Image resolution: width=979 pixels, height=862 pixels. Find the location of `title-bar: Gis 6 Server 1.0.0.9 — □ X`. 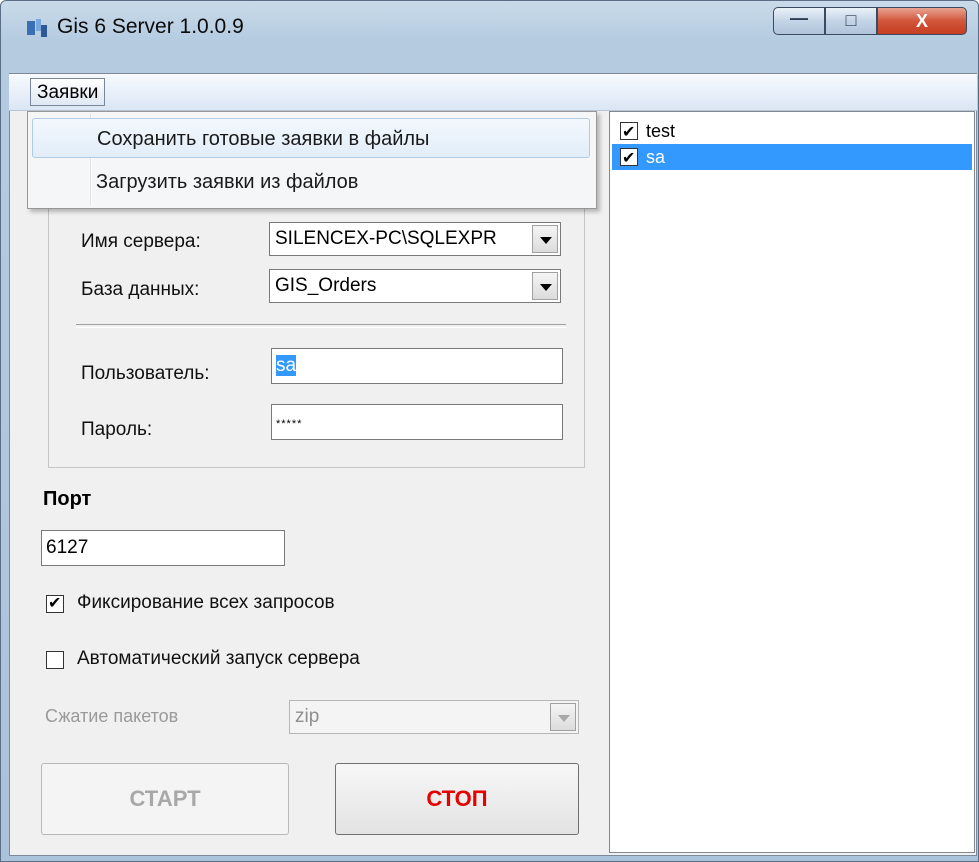

title-bar: Gis 6 Server 1.0.0.9 — □ X is located at coordinates (489, 21).